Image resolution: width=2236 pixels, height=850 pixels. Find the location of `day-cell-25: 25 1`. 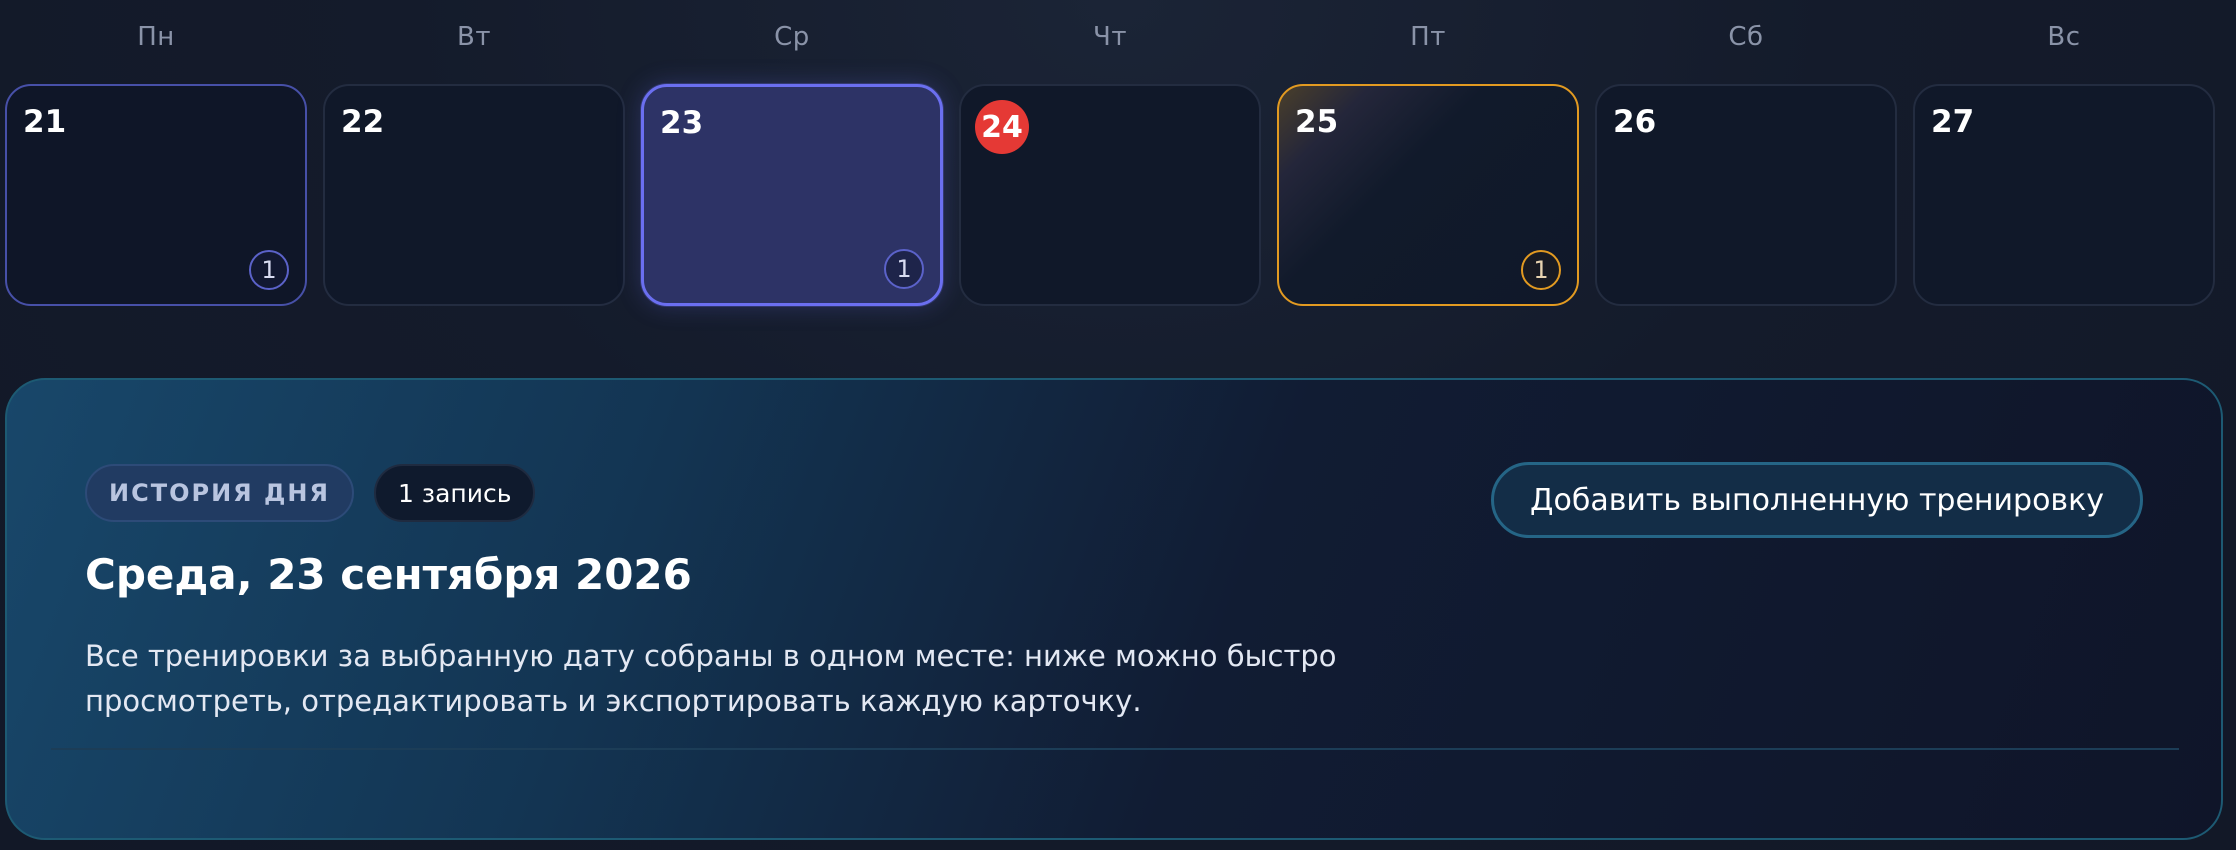

day-cell-25: 25 1 is located at coordinates (1428, 195).